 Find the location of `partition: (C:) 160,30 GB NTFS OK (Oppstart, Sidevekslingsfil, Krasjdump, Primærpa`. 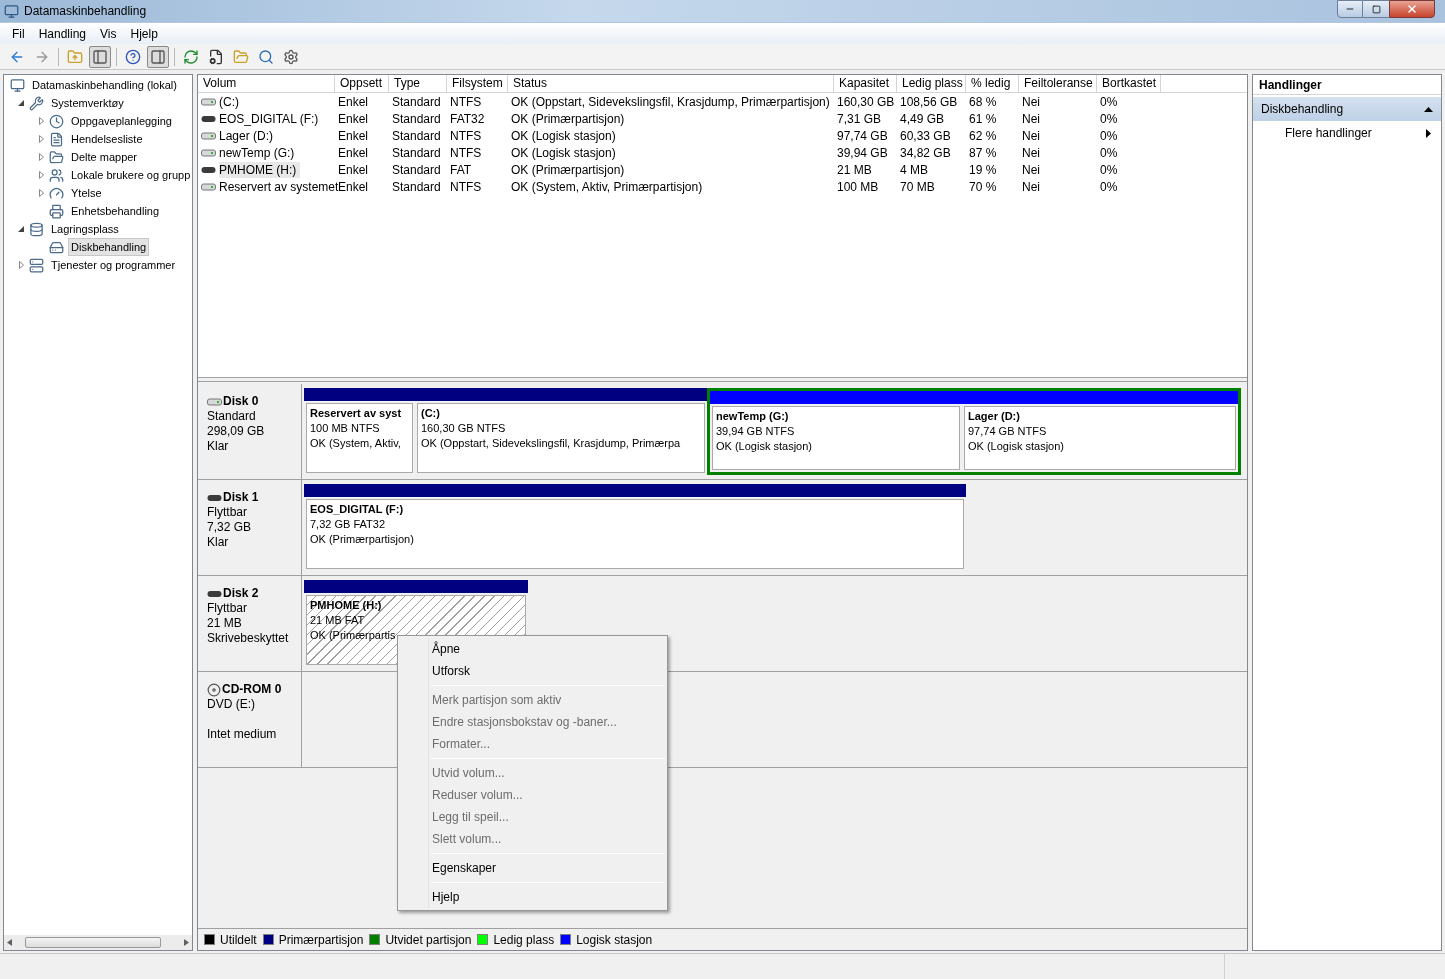

partition: (C:) 160,30 GB NTFS OK (Oppstart, Sidevekslingsfil, Krasjdump, Primærpa is located at coordinates (561, 438).